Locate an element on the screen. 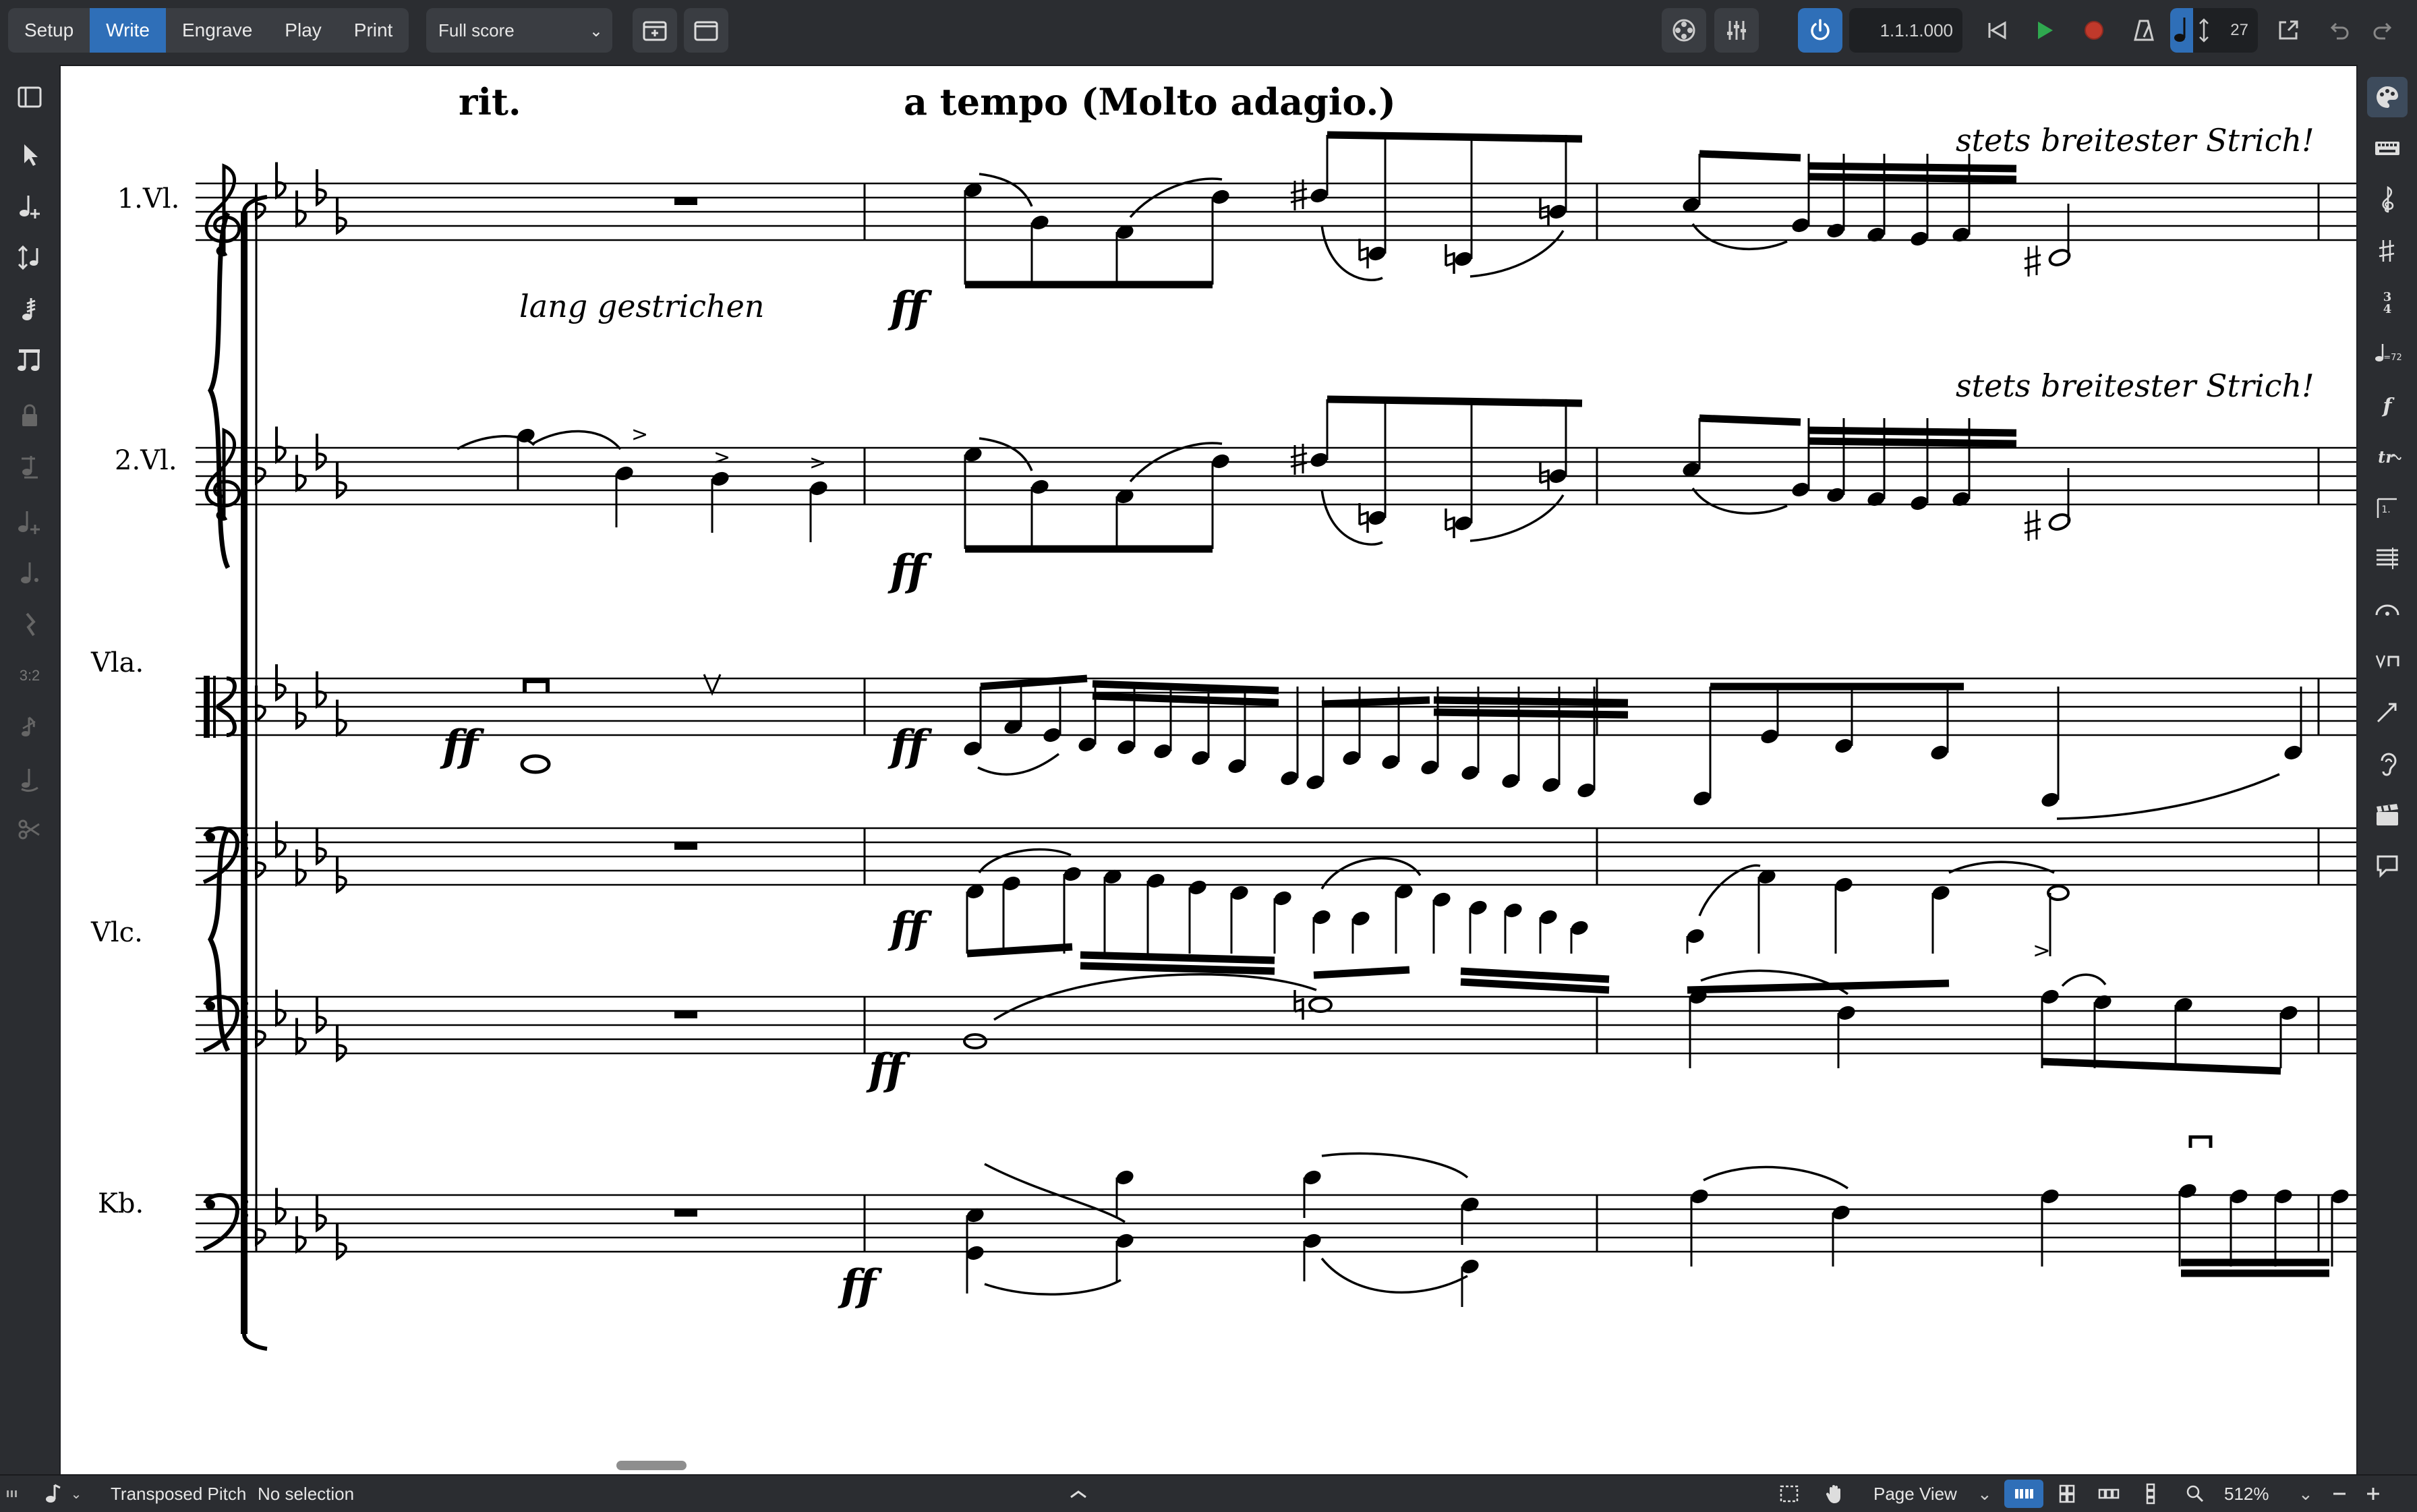 This screenshot has height=1512, width=2417. tremolo-icon is located at coordinates (29, 309).